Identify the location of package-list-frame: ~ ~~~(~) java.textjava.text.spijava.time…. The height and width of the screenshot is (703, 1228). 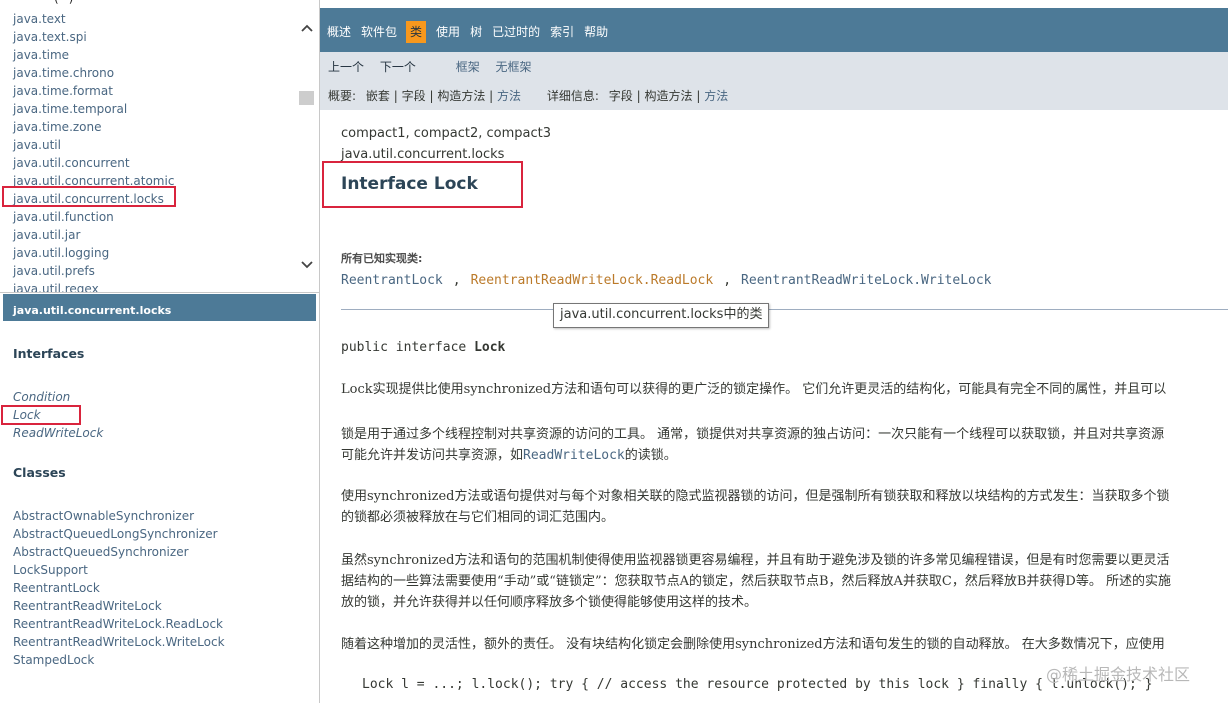
(160, 146).